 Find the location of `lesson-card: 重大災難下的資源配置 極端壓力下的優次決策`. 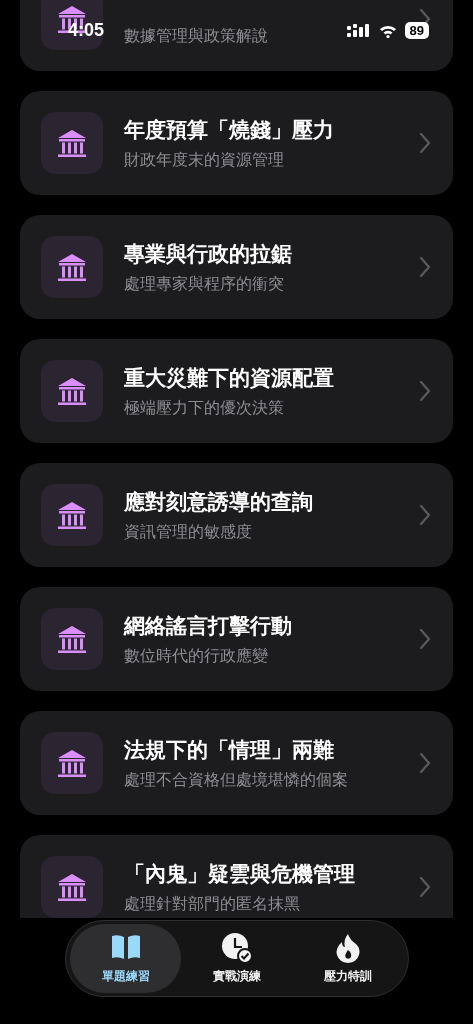

lesson-card: 重大災難下的資源配置 極端壓力下的優次決策 is located at coordinates (236, 391).